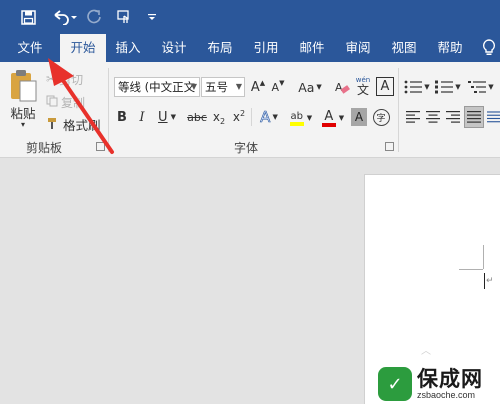 This screenshot has height=404, width=500. Describe the element at coordinates (282, 83) in the screenshot. I see `shrink-font-icon: ▼` at that location.